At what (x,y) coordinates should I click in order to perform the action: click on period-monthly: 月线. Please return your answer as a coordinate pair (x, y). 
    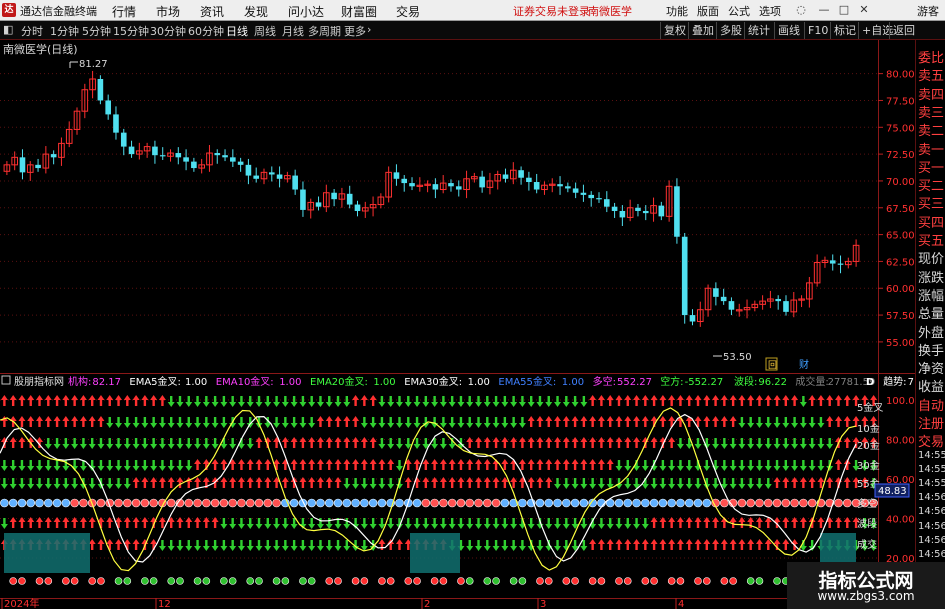
    Looking at the image, I should click on (293, 31).